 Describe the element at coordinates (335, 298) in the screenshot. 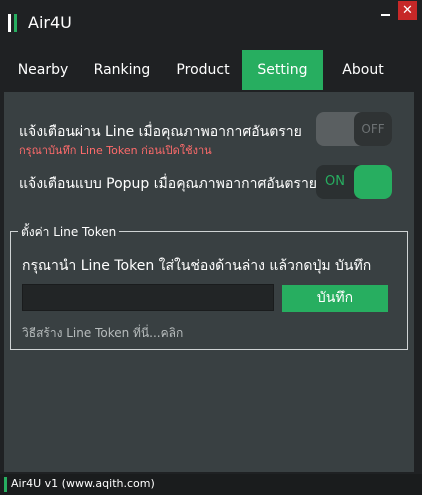

I see `save-button: บันทึก` at that location.